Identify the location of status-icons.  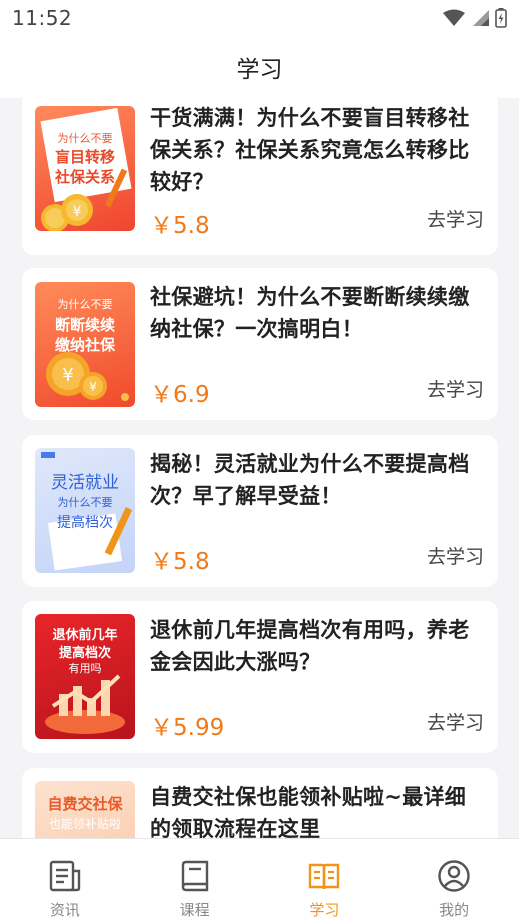
(475, 18).